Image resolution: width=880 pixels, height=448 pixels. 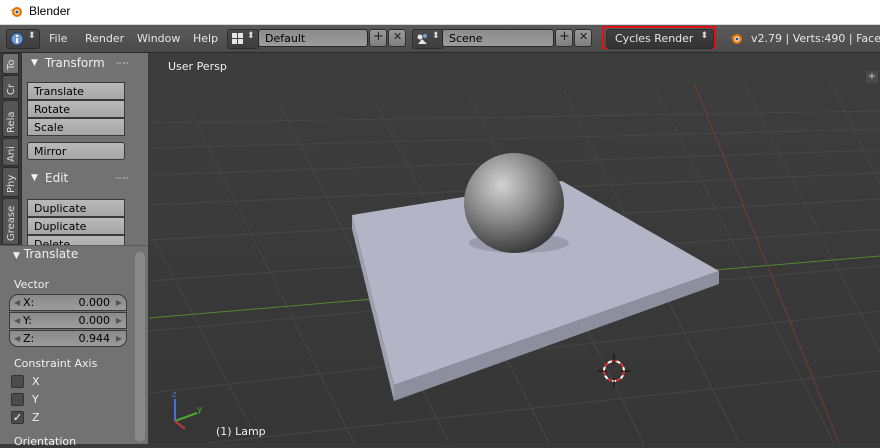 What do you see at coordinates (200, 410) in the screenshot?
I see `svg-text: y` at bounding box center [200, 410].